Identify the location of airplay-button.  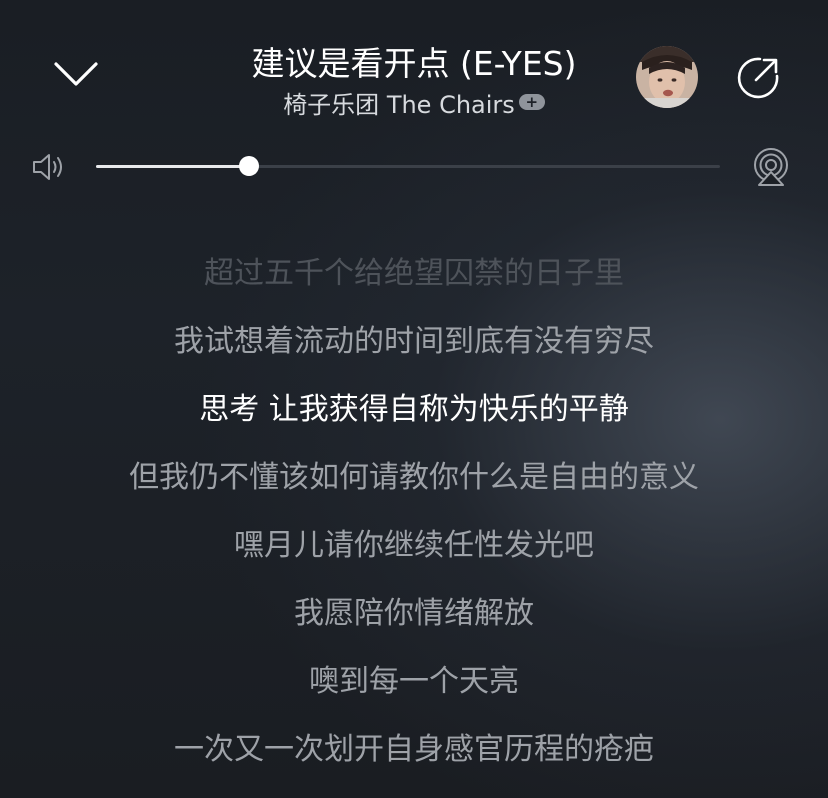
(771, 167).